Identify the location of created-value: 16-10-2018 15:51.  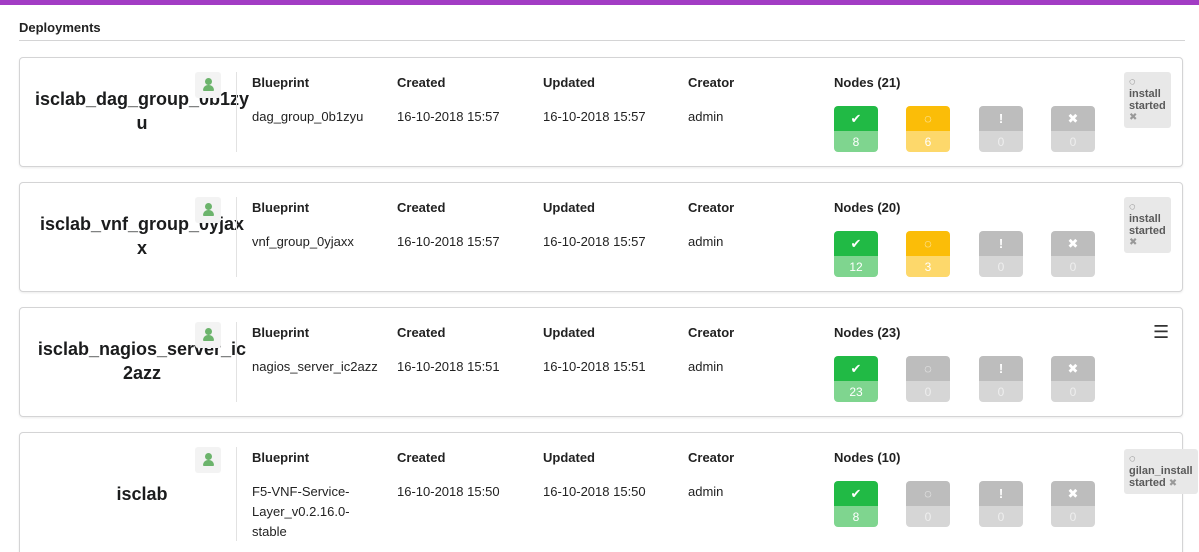
(448, 366).